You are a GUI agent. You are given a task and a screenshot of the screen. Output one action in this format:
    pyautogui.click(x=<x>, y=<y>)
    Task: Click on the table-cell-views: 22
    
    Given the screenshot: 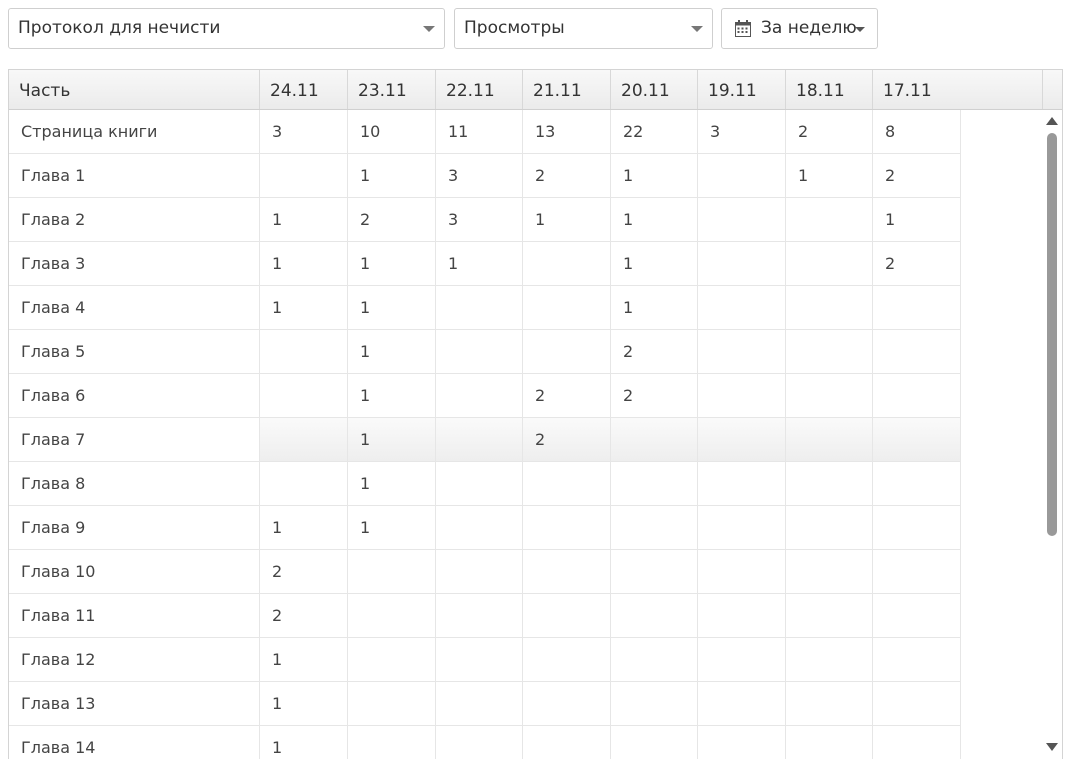 What is the action you would take?
    pyautogui.click(x=654, y=132)
    